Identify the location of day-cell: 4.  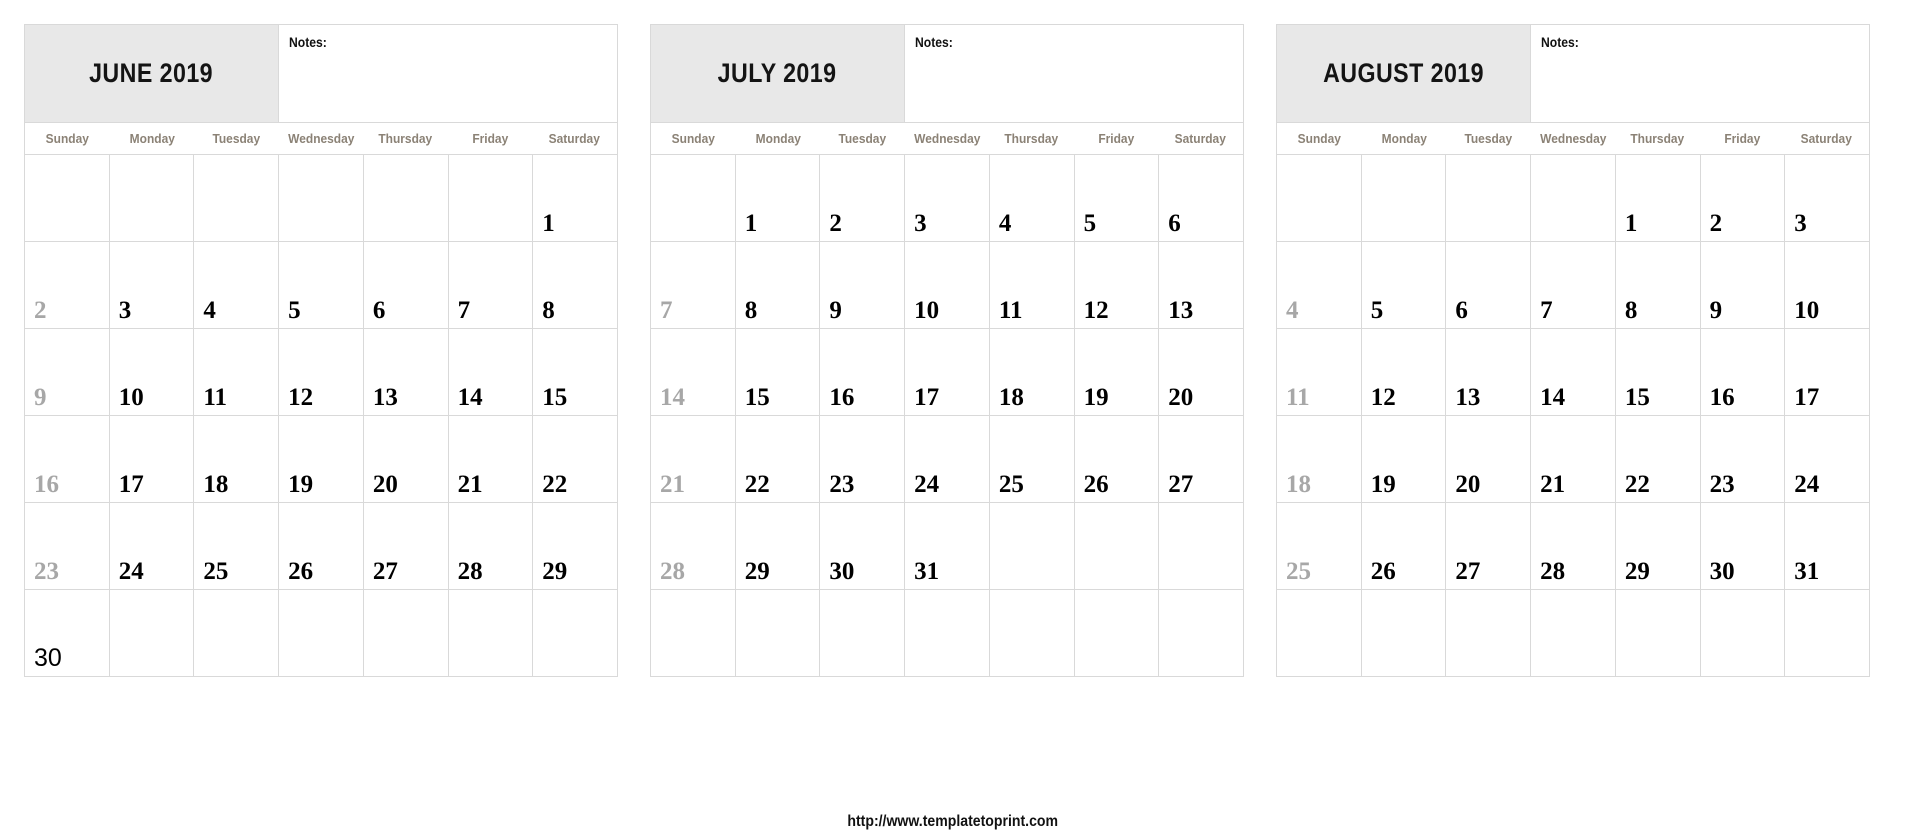
(1032, 198).